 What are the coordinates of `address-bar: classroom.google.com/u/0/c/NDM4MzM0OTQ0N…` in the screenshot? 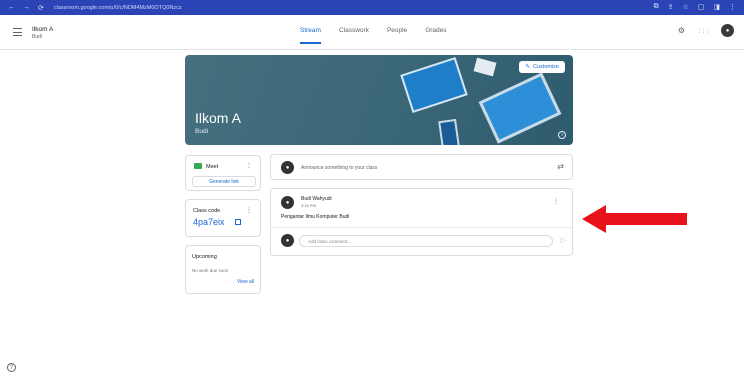 It's located at (118, 8).